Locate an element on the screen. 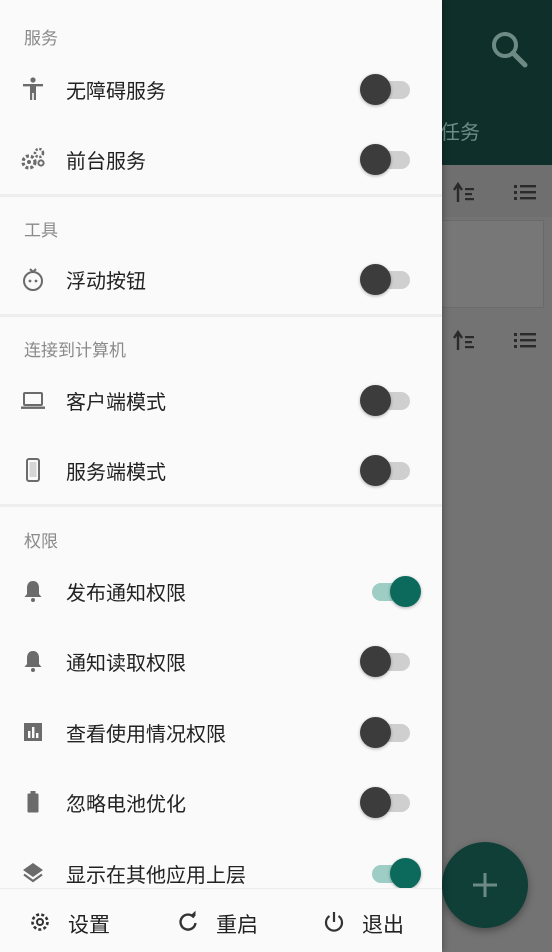 This screenshot has height=952, width=552. item-usage-access-permission: 查看使用情况权限 is located at coordinates (221, 731).